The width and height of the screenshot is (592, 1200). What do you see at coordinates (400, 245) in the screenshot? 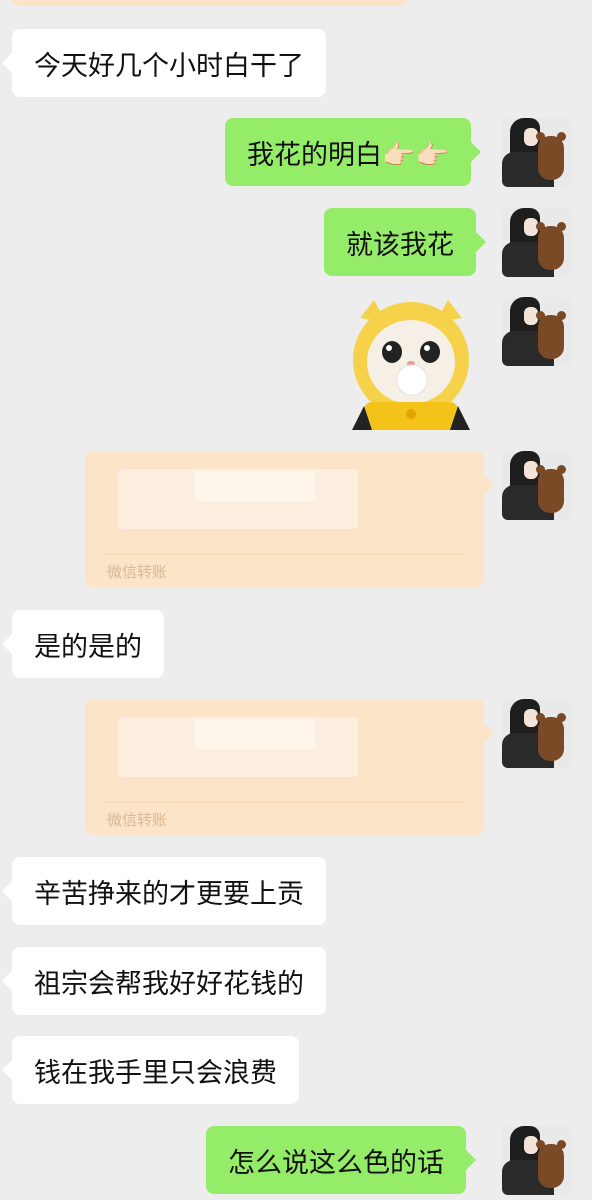
I see `message-text: 就该我花` at bounding box center [400, 245].